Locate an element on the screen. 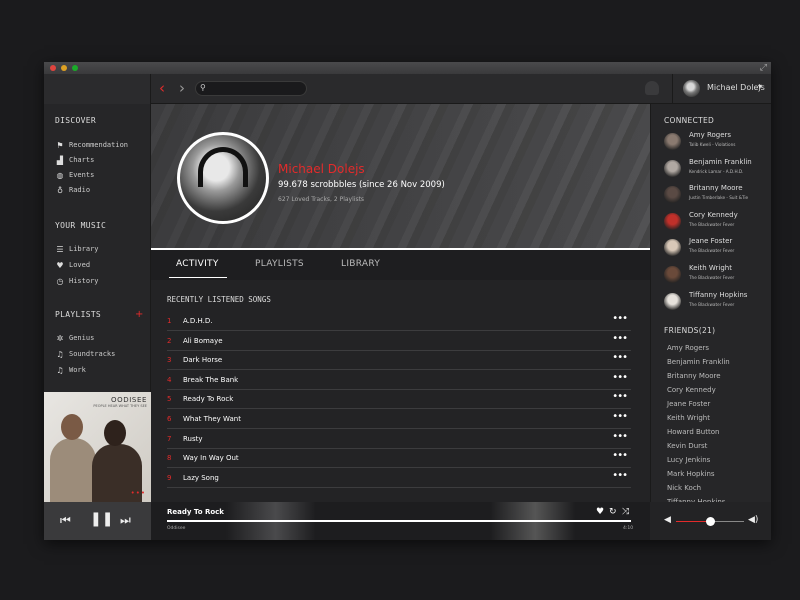 This screenshot has height=600, width=800. song-row: 4 Break The Bank ••• is located at coordinates (399, 380).